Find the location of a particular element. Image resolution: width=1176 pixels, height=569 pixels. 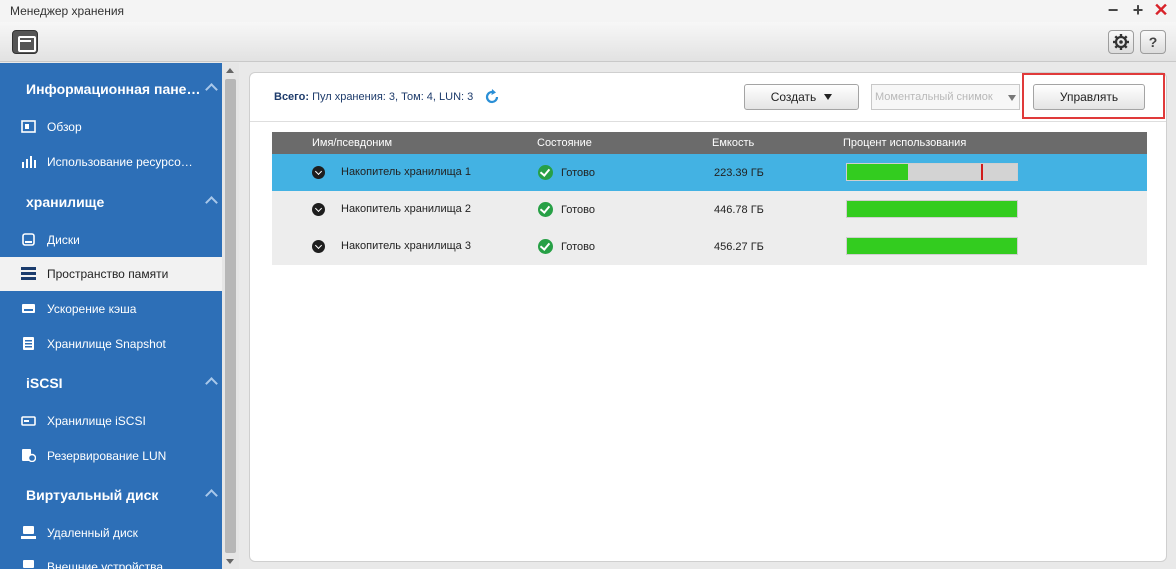

settings-button is located at coordinates (1121, 42).